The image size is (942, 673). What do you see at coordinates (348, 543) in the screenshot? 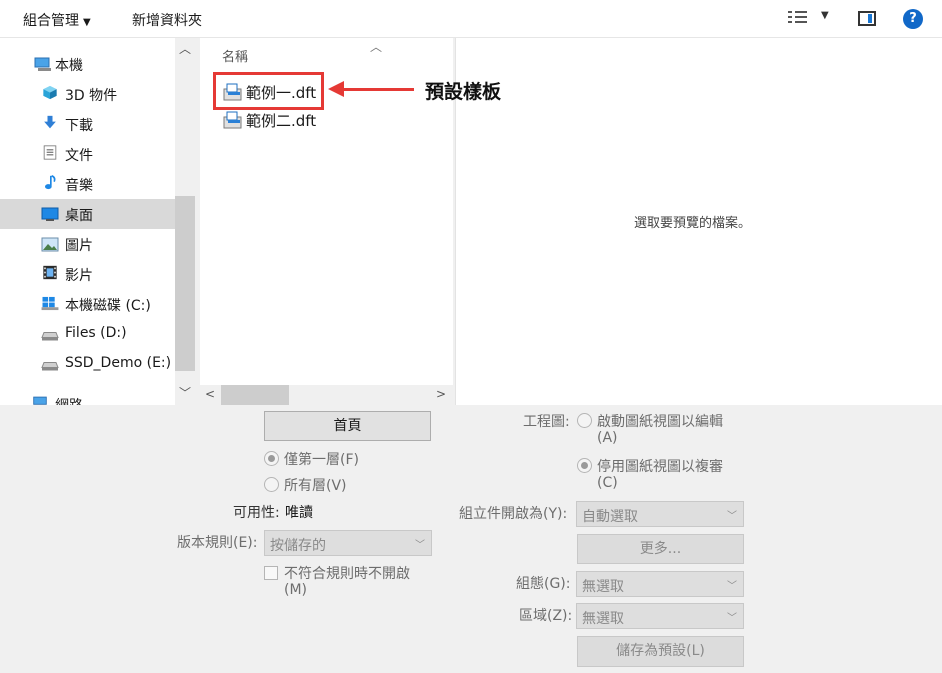
I see `revision-rule-select: 按儲存的 ﹀` at bounding box center [348, 543].